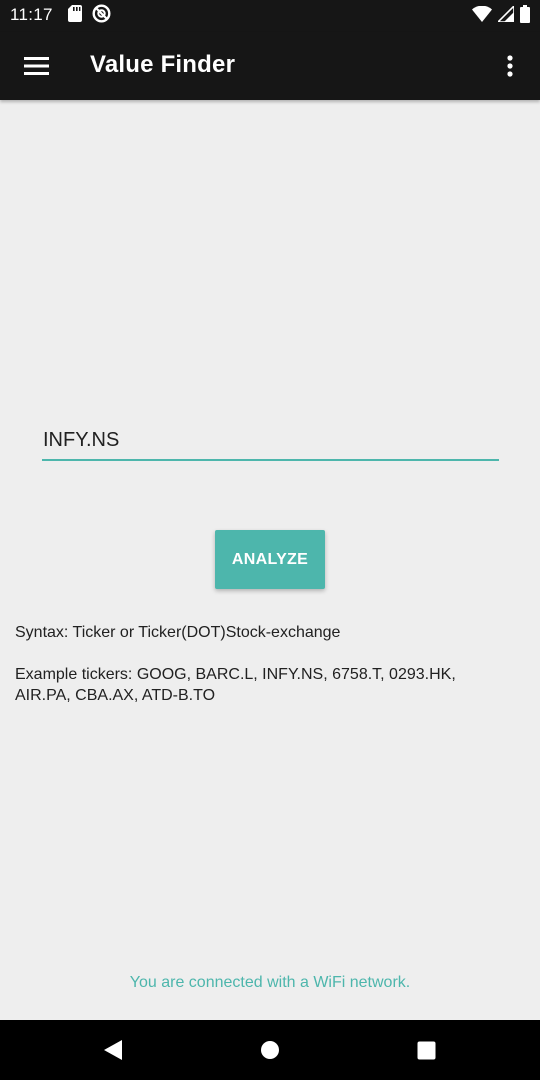 The height and width of the screenshot is (1080, 540). Describe the element at coordinates (270, 66) in the screenshot. I see `app-bar: Value Finder` at that location.